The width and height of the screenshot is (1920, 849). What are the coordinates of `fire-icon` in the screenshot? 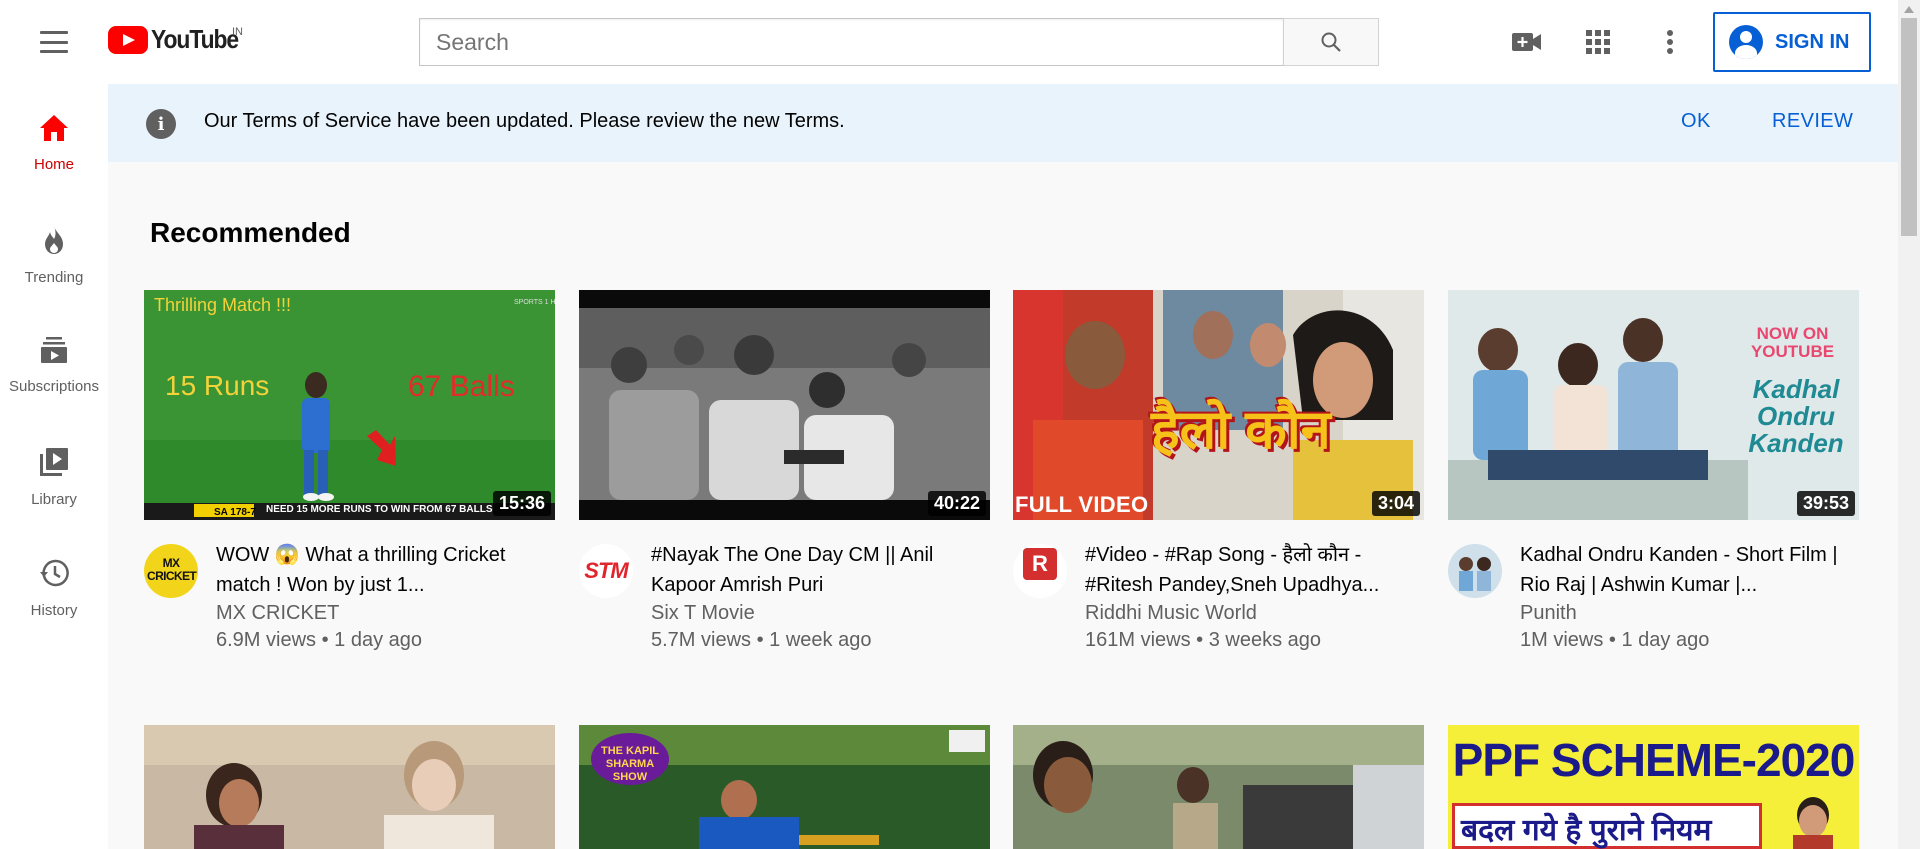 It's located at (54, 240).